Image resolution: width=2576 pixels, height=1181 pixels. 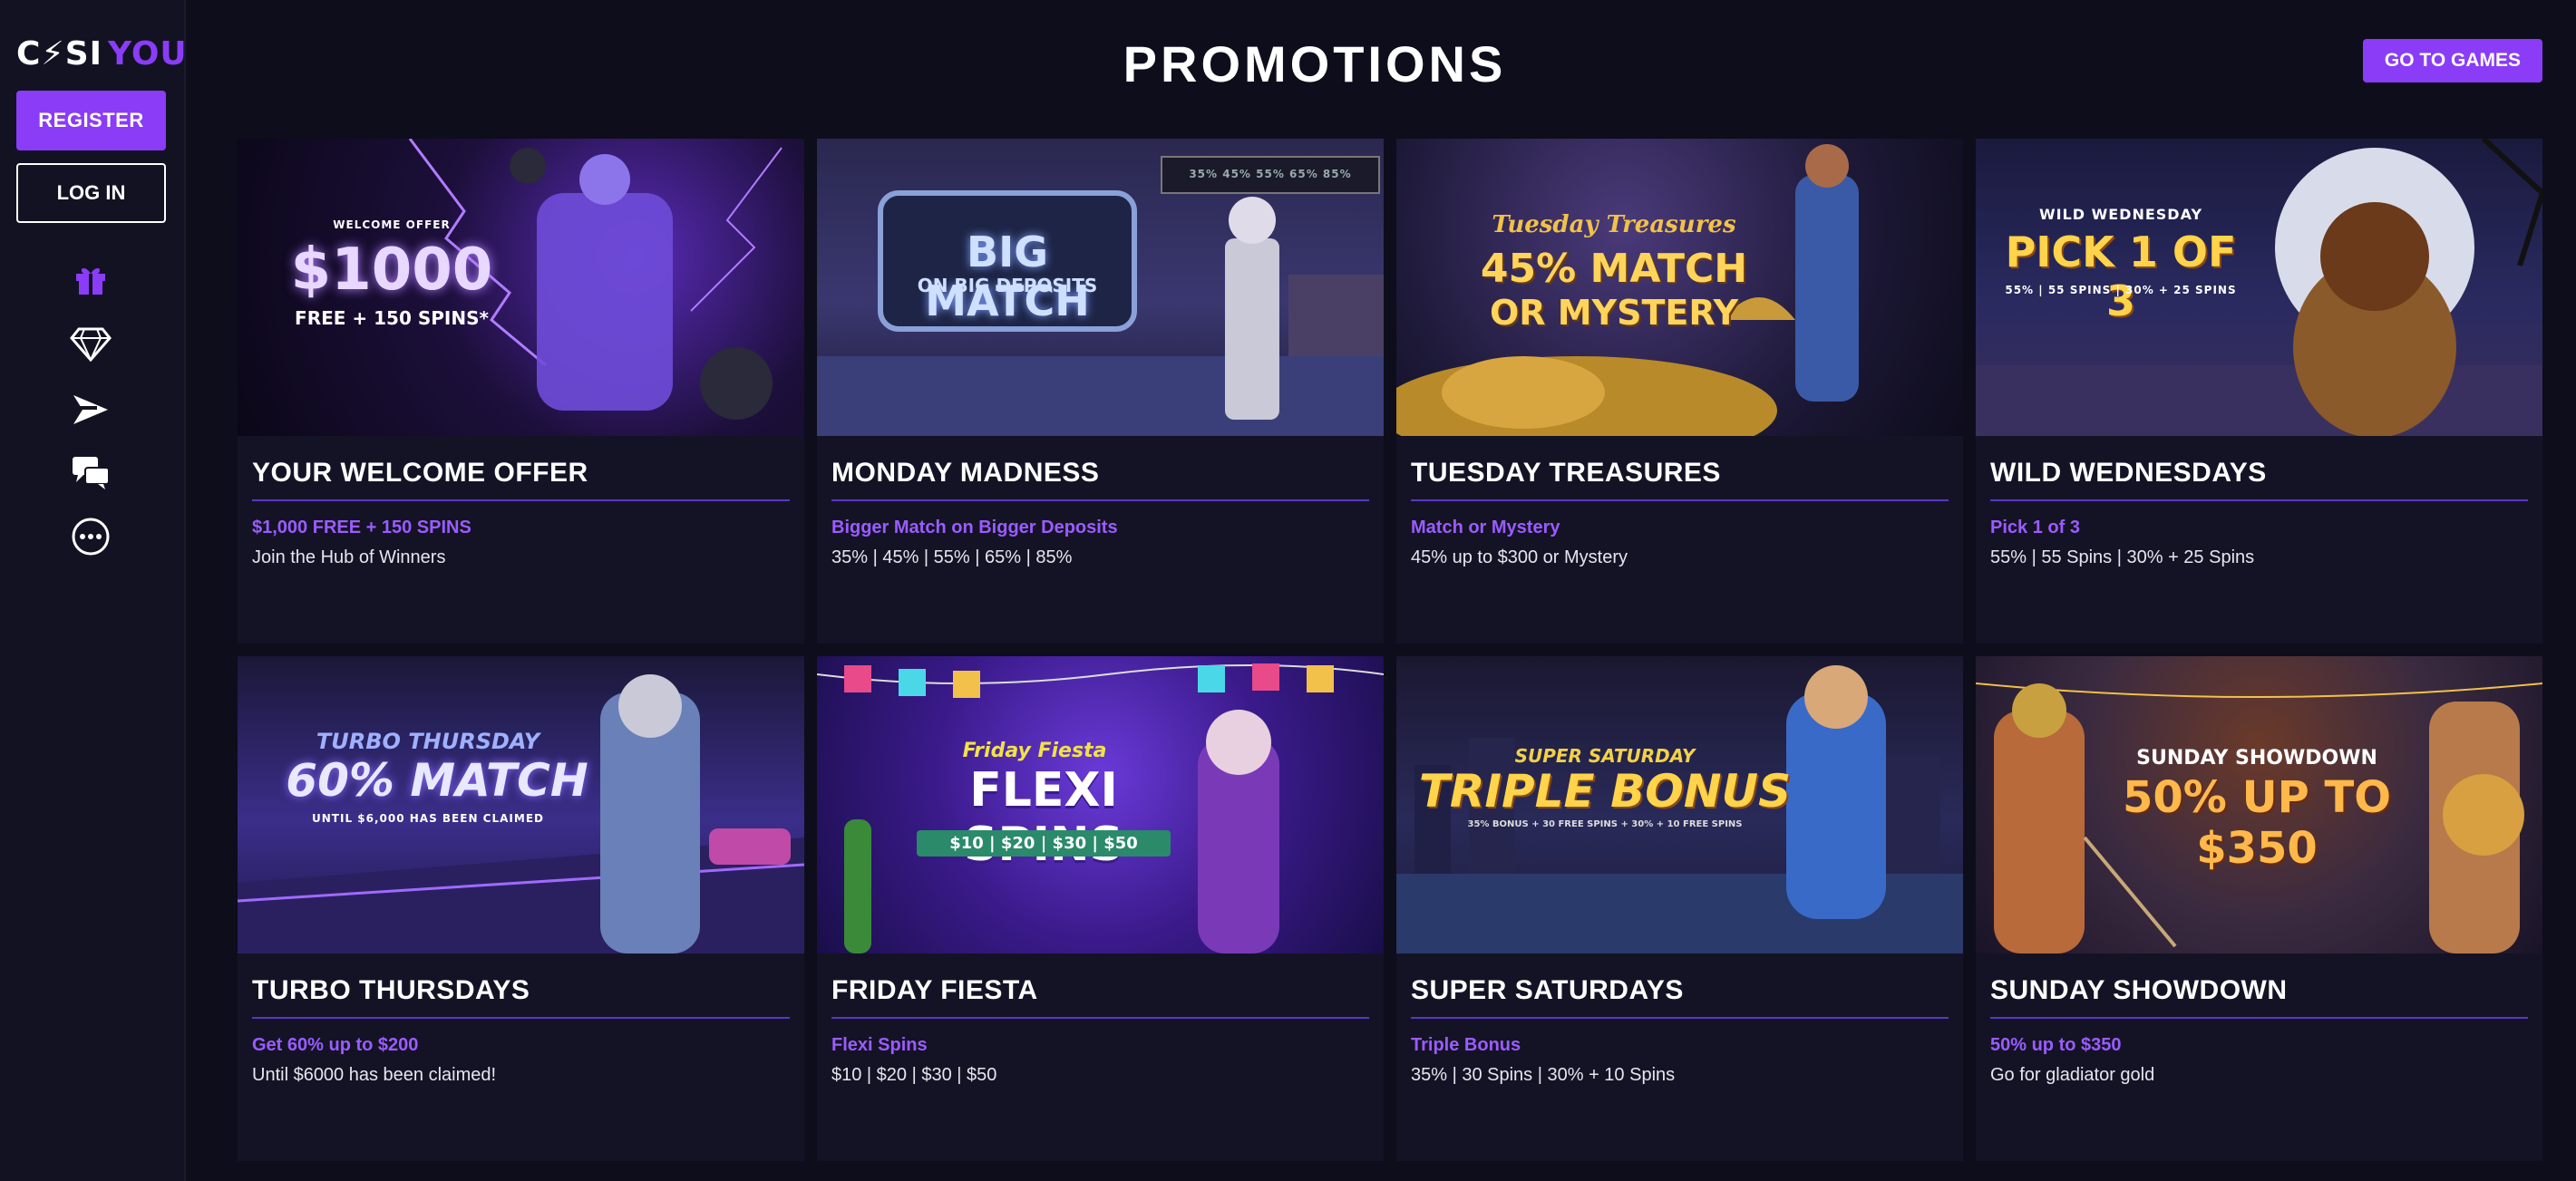 What do you see at coordinates (2259, 479) in the screenshot?
I see `promo-title: WILD WEDNESDAYS` at bounding box center [2259, 479].